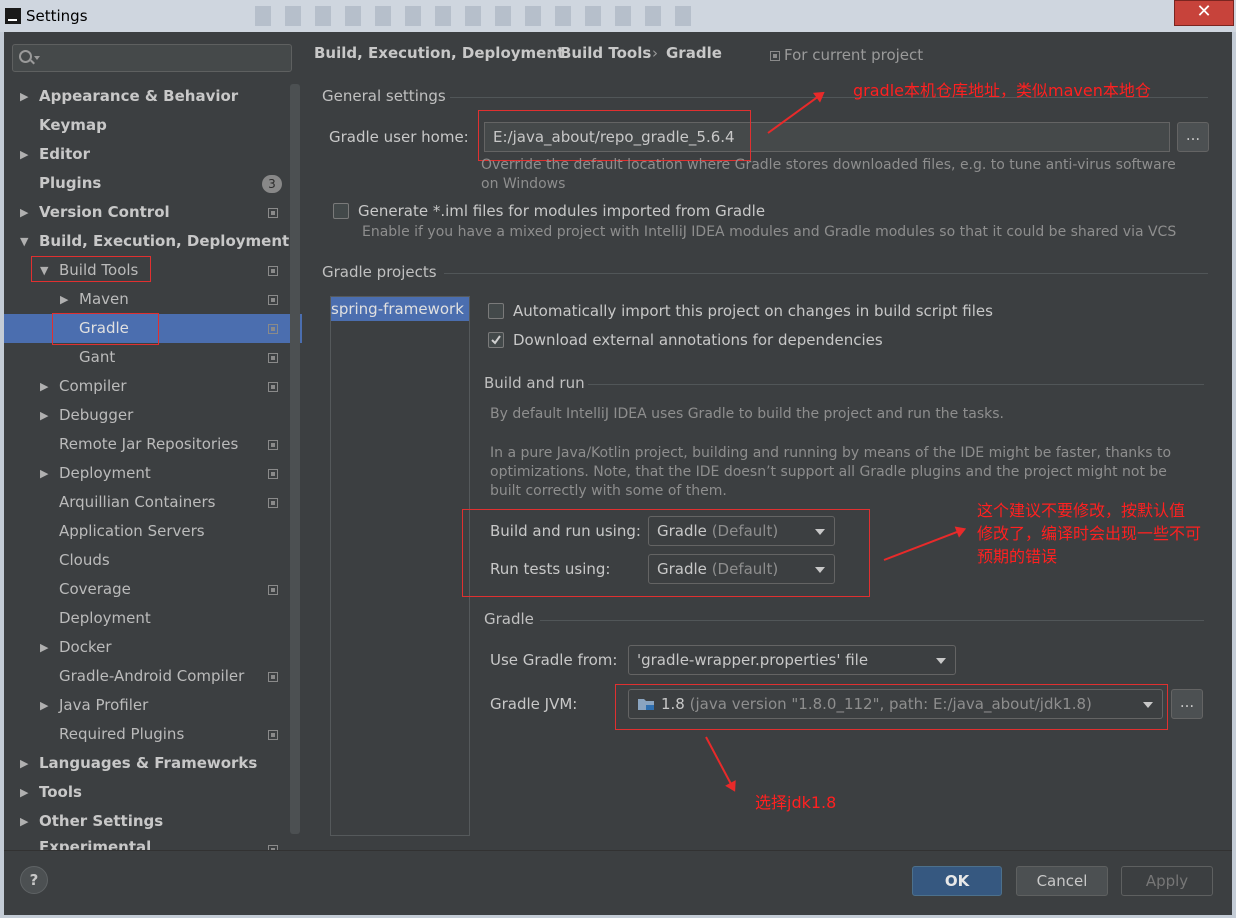 The width and height of the screenshot is (1236, 918). What do you see at coordinates (509, 619) in the screenshot?
I see `gradle-section-title: Gradle` at bounding box center [509, 619].